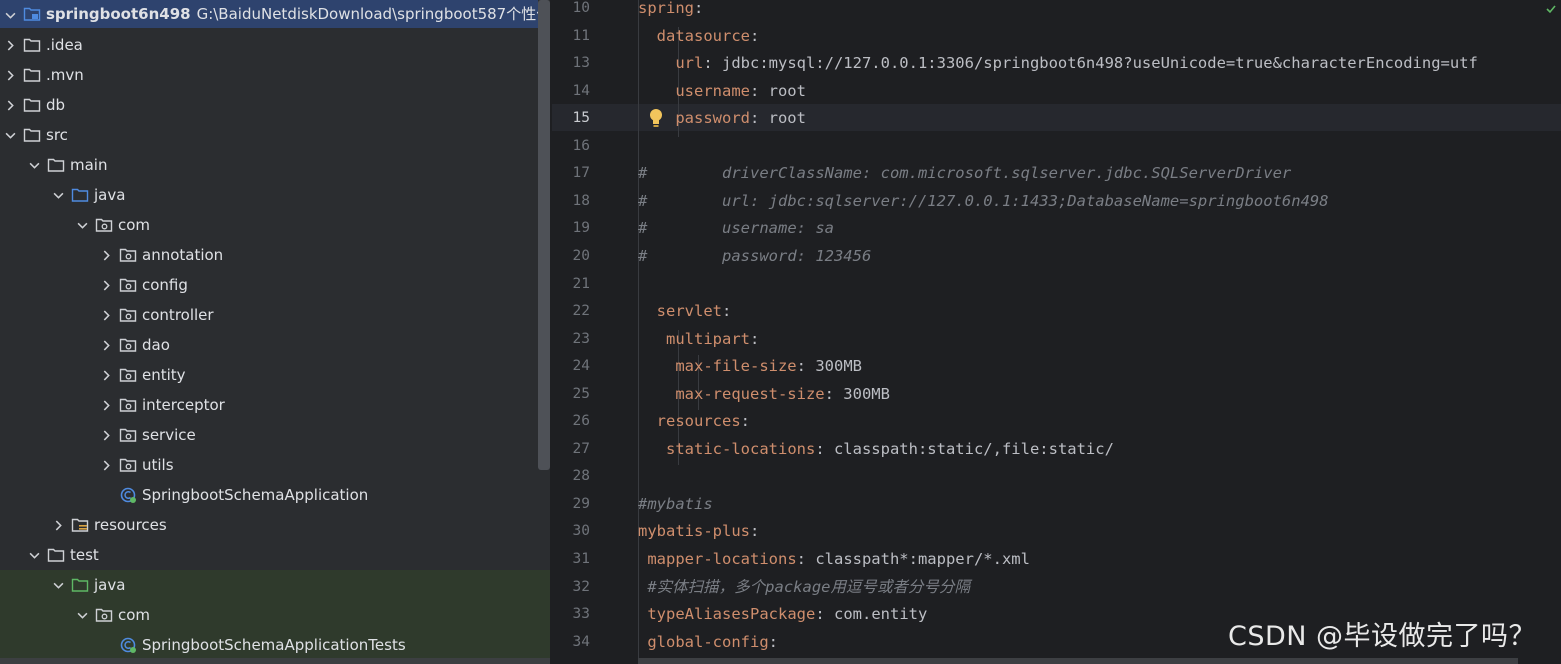  Describe the element at coordinates (269, 375) in the screenshot. I see `tree-item-entity: entity` at that location.